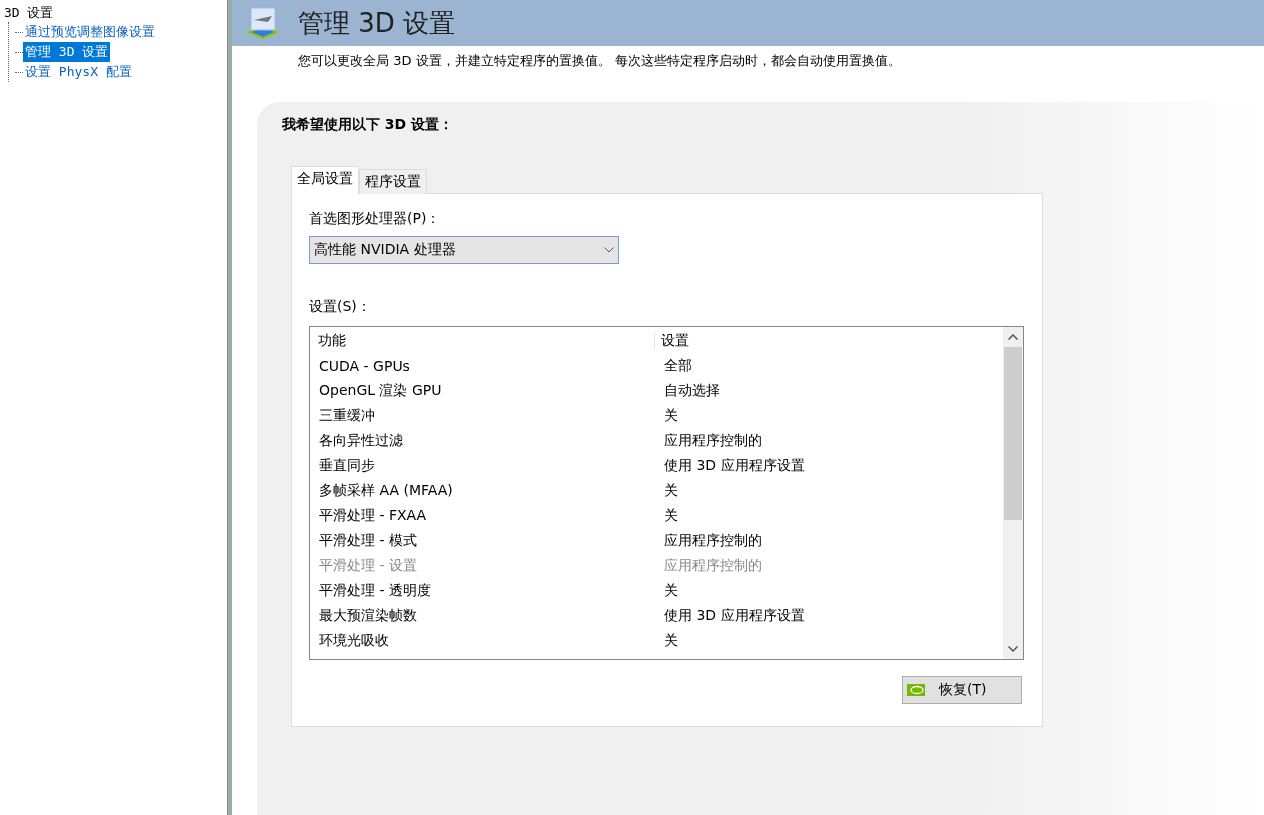  Describe the element at coordinates (482, 515) in the screenshot. I see `feature-cell: 平滑处理 - FXAA` at that location.